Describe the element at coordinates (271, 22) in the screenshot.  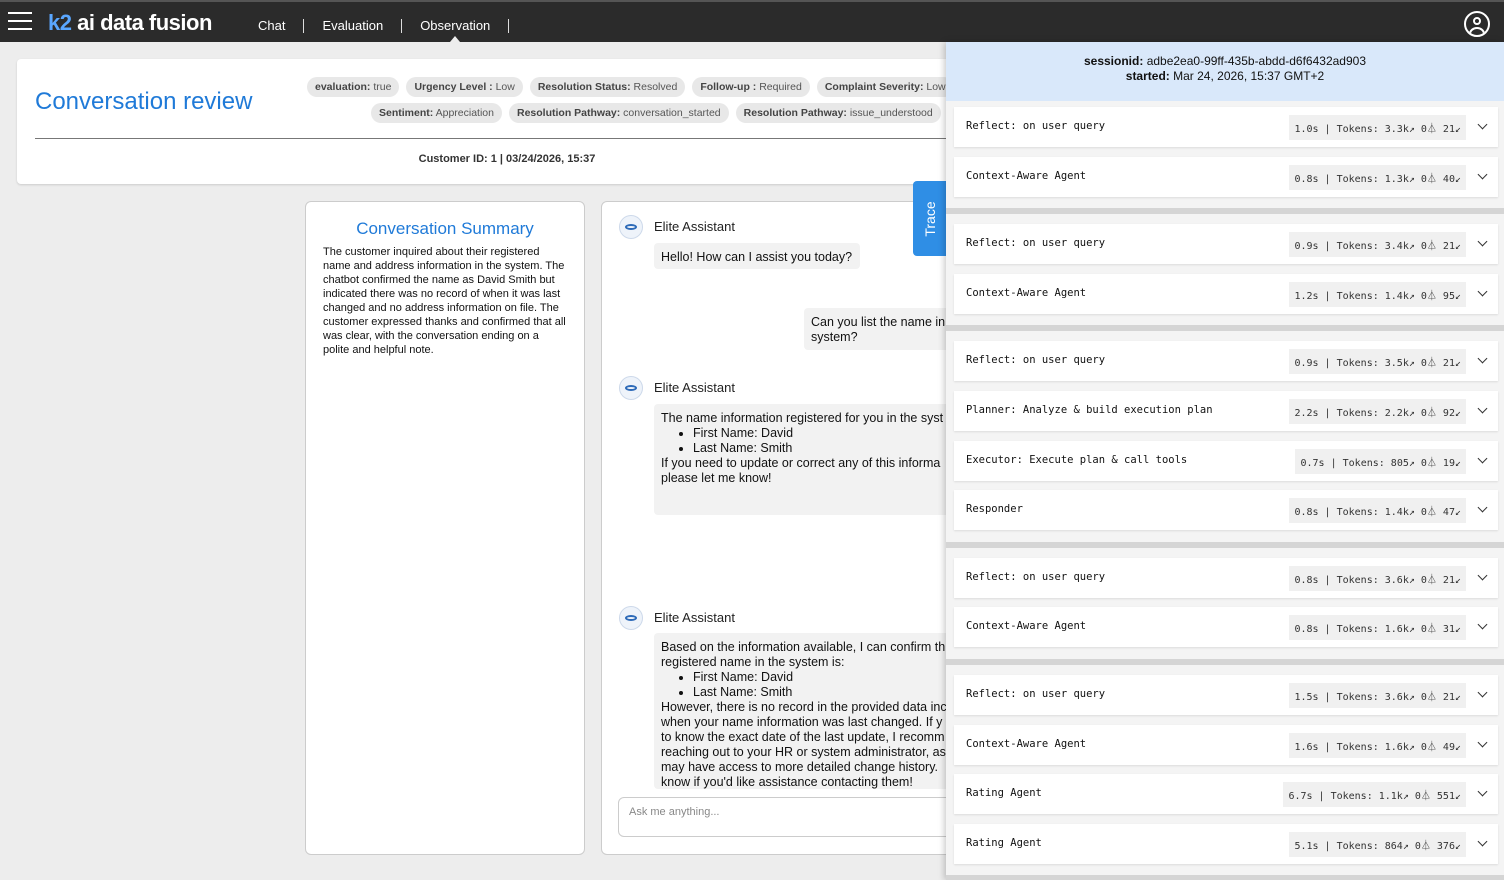
I see `tab-chat: Chat` at that location.